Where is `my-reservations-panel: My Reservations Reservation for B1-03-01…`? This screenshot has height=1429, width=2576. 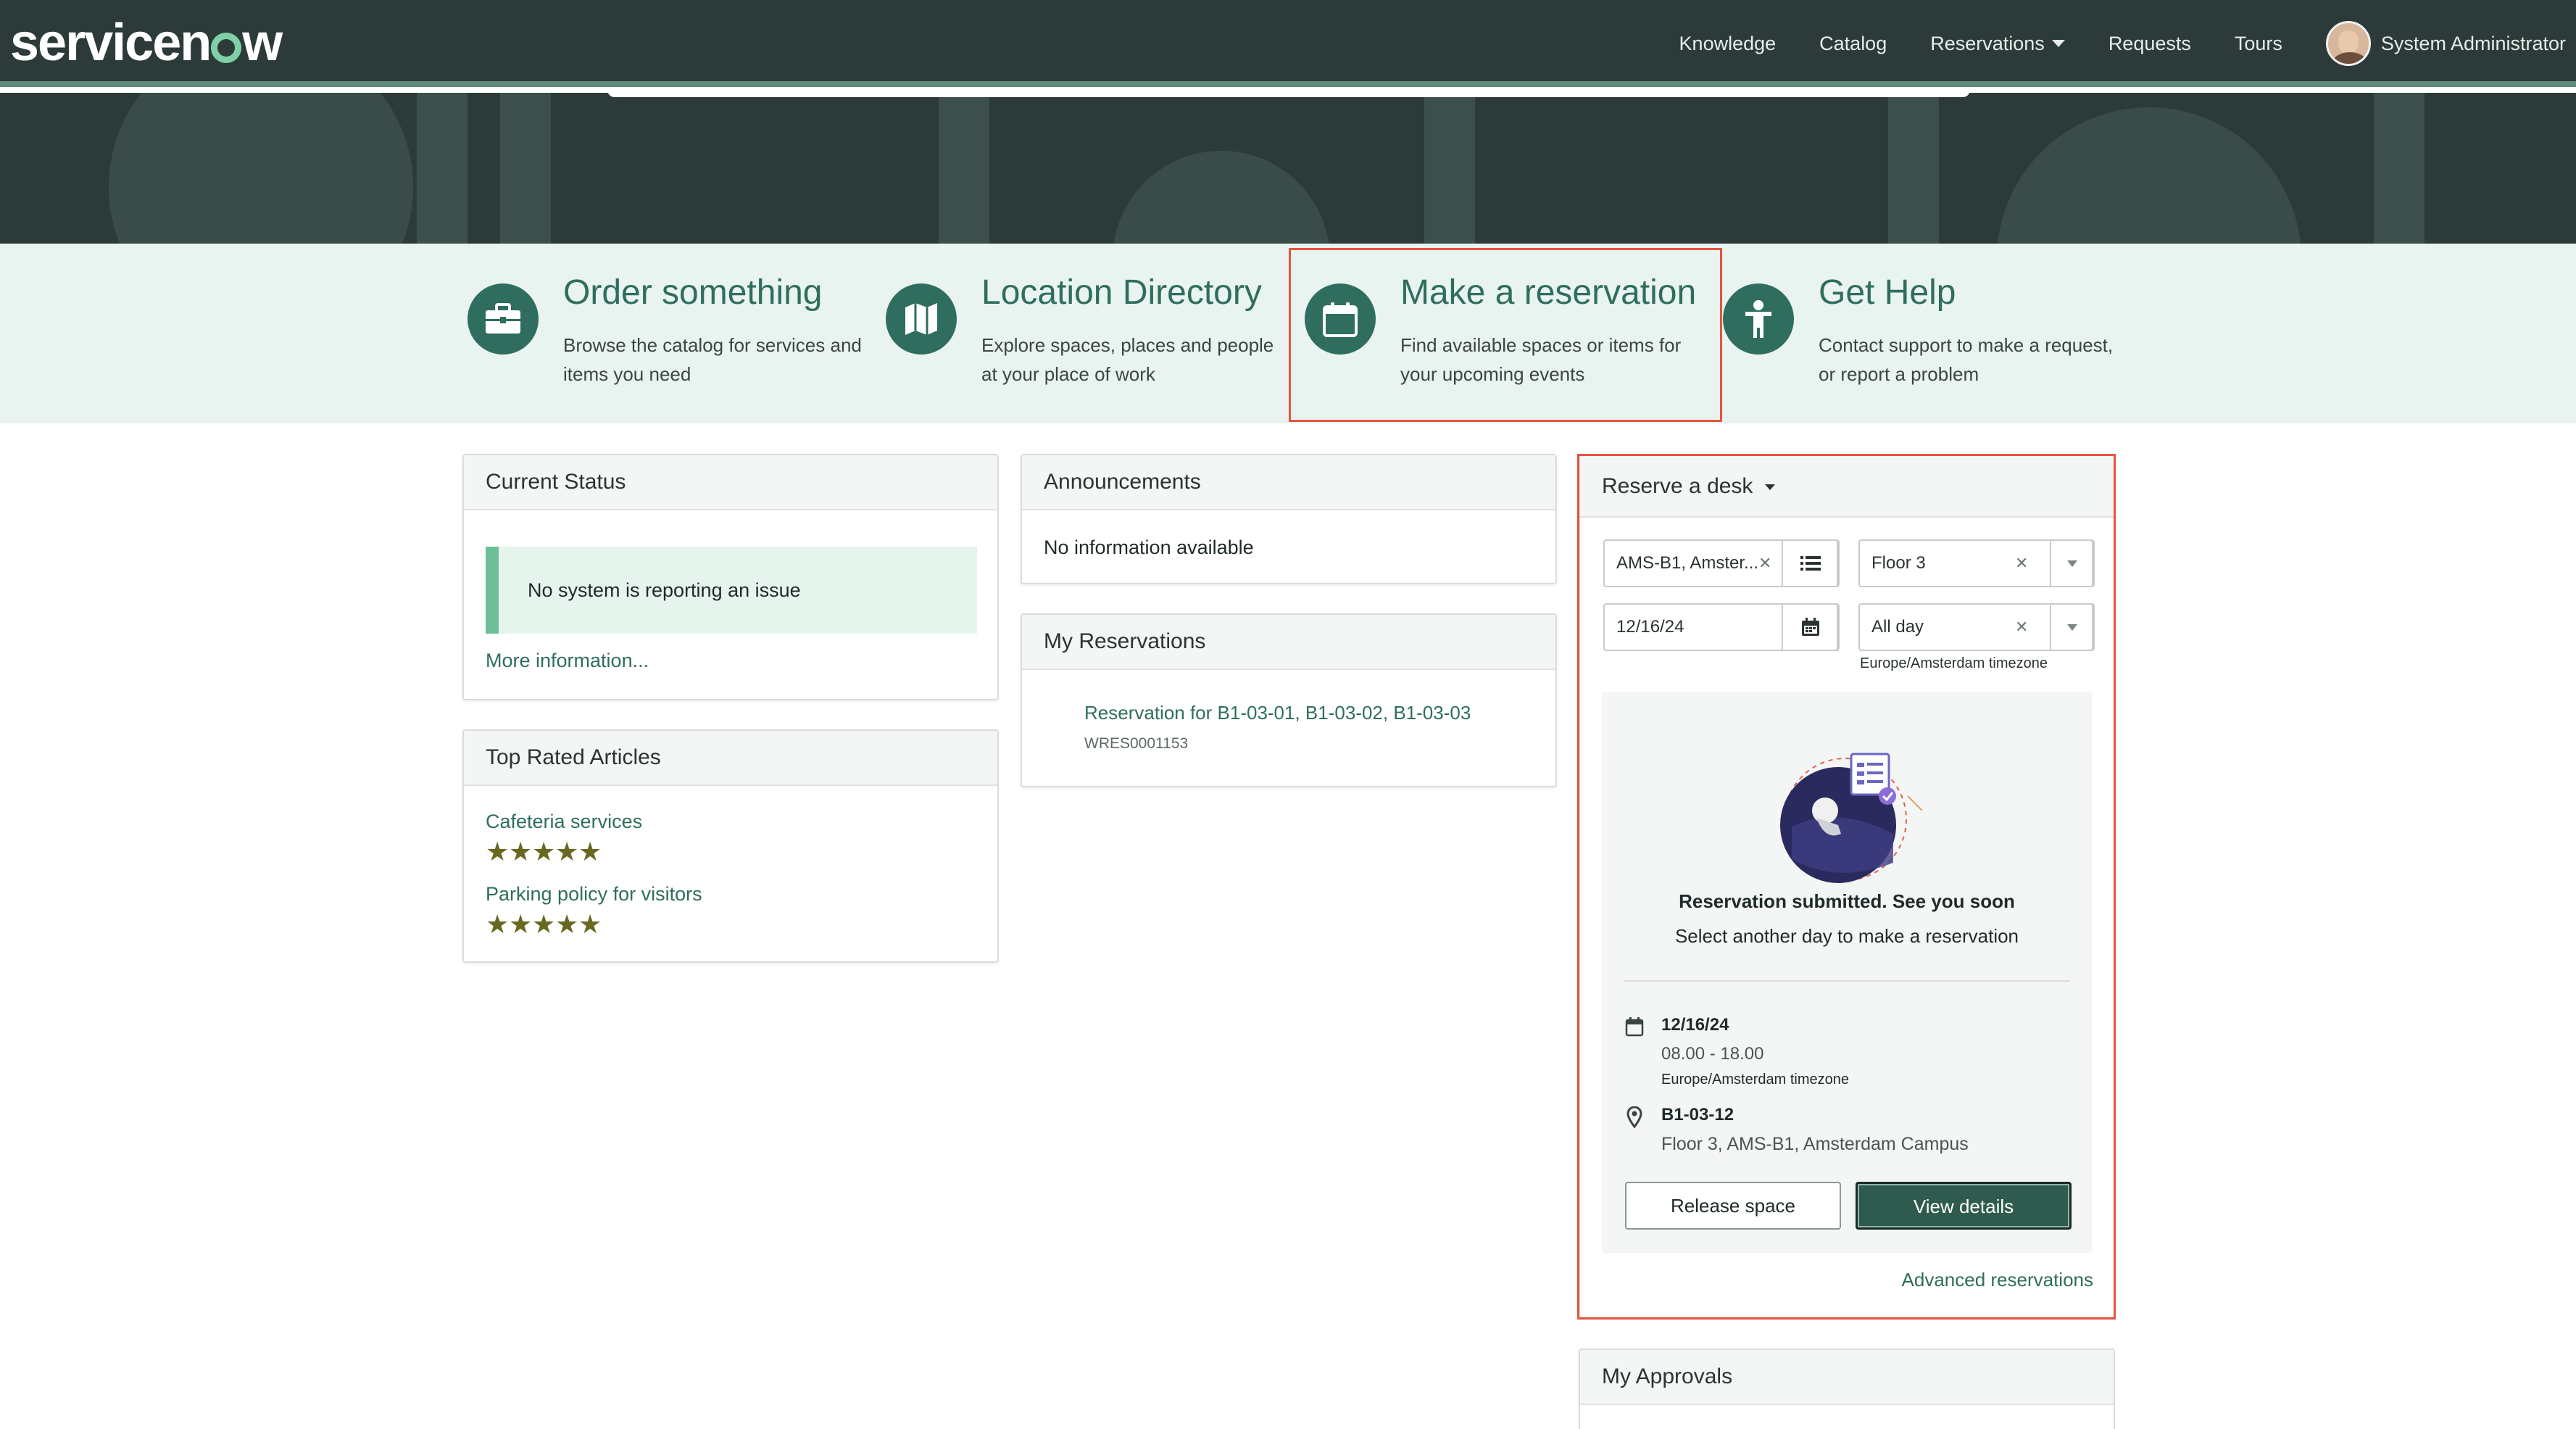 my-reservations-panel: My Reservations Reservation for B1-03-01… is located at coordinates (1289, 700).